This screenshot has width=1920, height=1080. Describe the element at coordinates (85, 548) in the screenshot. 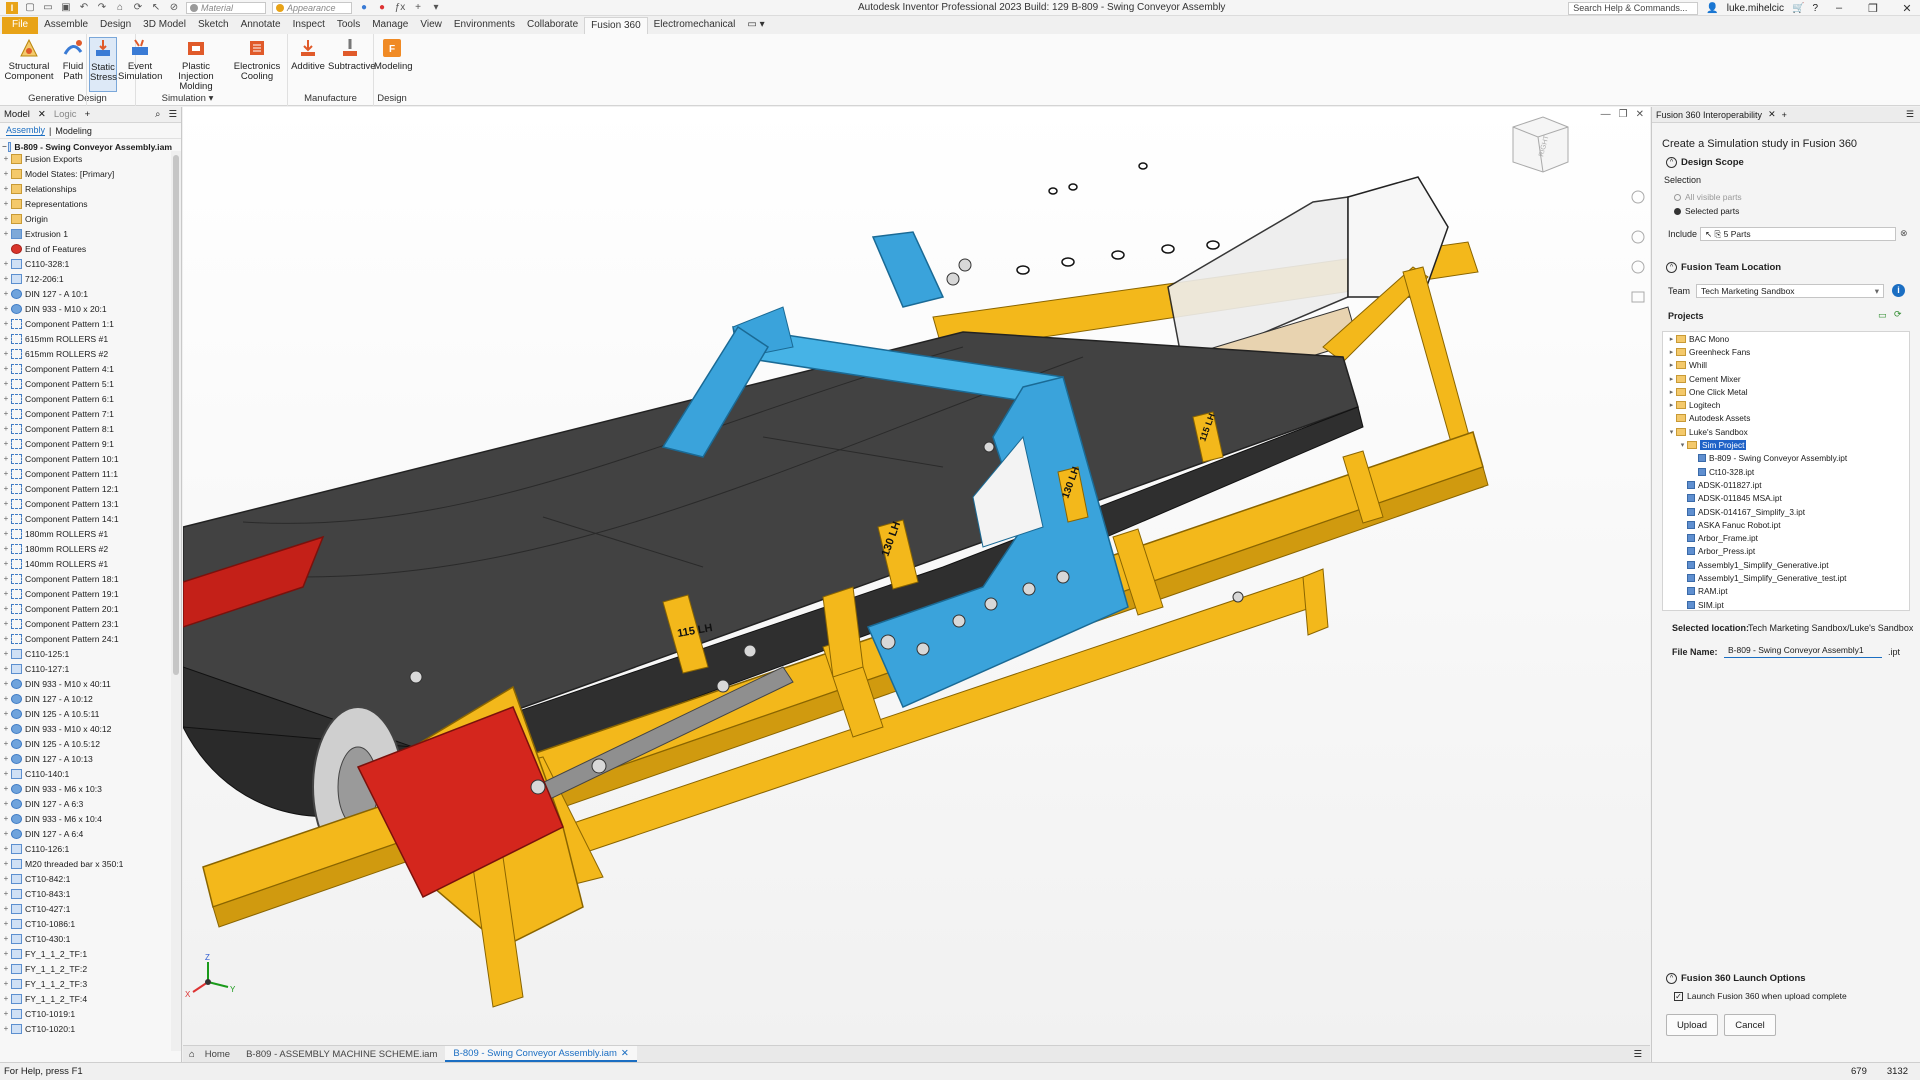

I see `tree-item: +180mm ROLLERS #2` at that location.